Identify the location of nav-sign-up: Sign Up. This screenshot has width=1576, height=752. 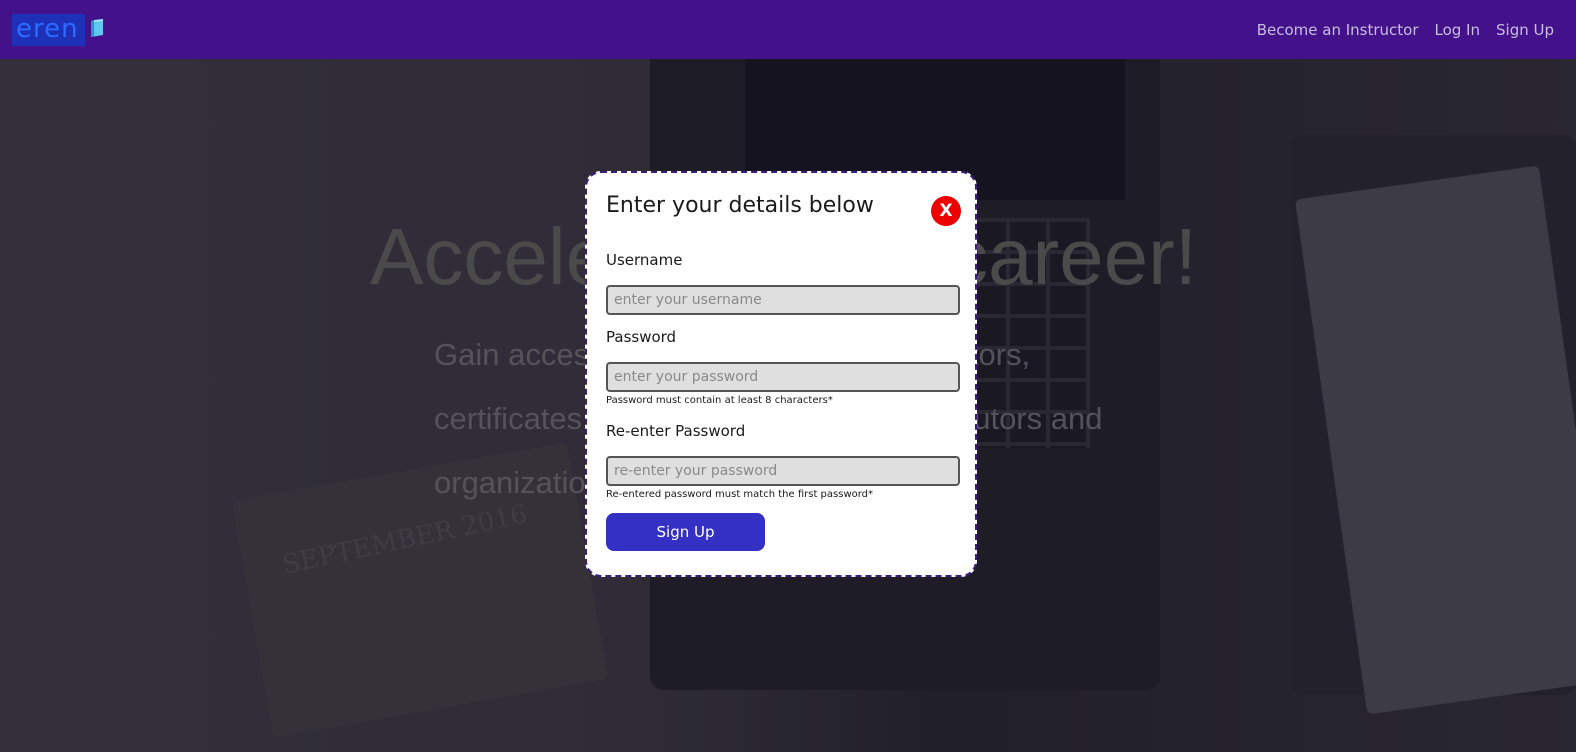
(1525, 30).